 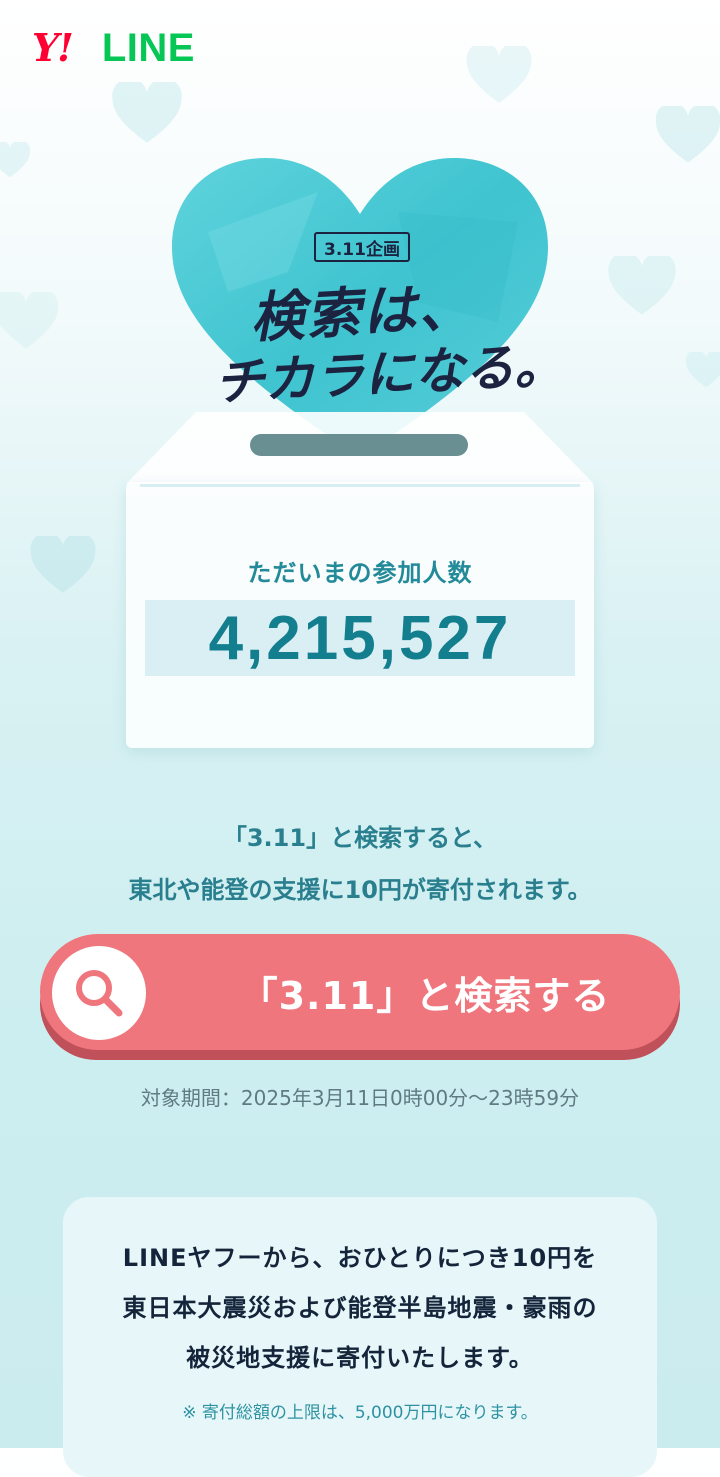 I want to click on search-button-label: 「3.11」と検索する, so click(x=425, y=992).